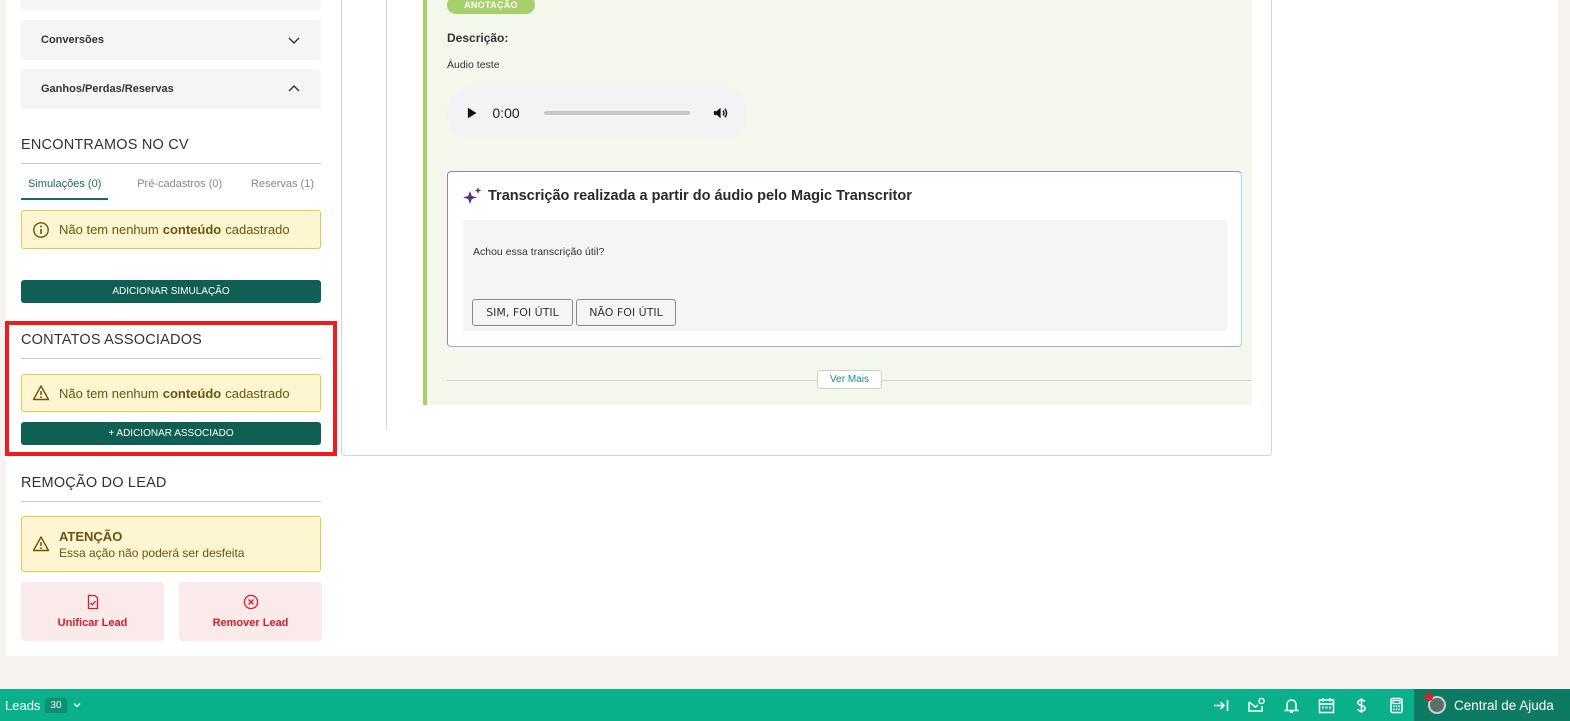 The image size is (1570, 721). What do you see at coordinates (294, 88) in the screenshot?
I see `chevron-up-icon` at bounding box center [294, 88].